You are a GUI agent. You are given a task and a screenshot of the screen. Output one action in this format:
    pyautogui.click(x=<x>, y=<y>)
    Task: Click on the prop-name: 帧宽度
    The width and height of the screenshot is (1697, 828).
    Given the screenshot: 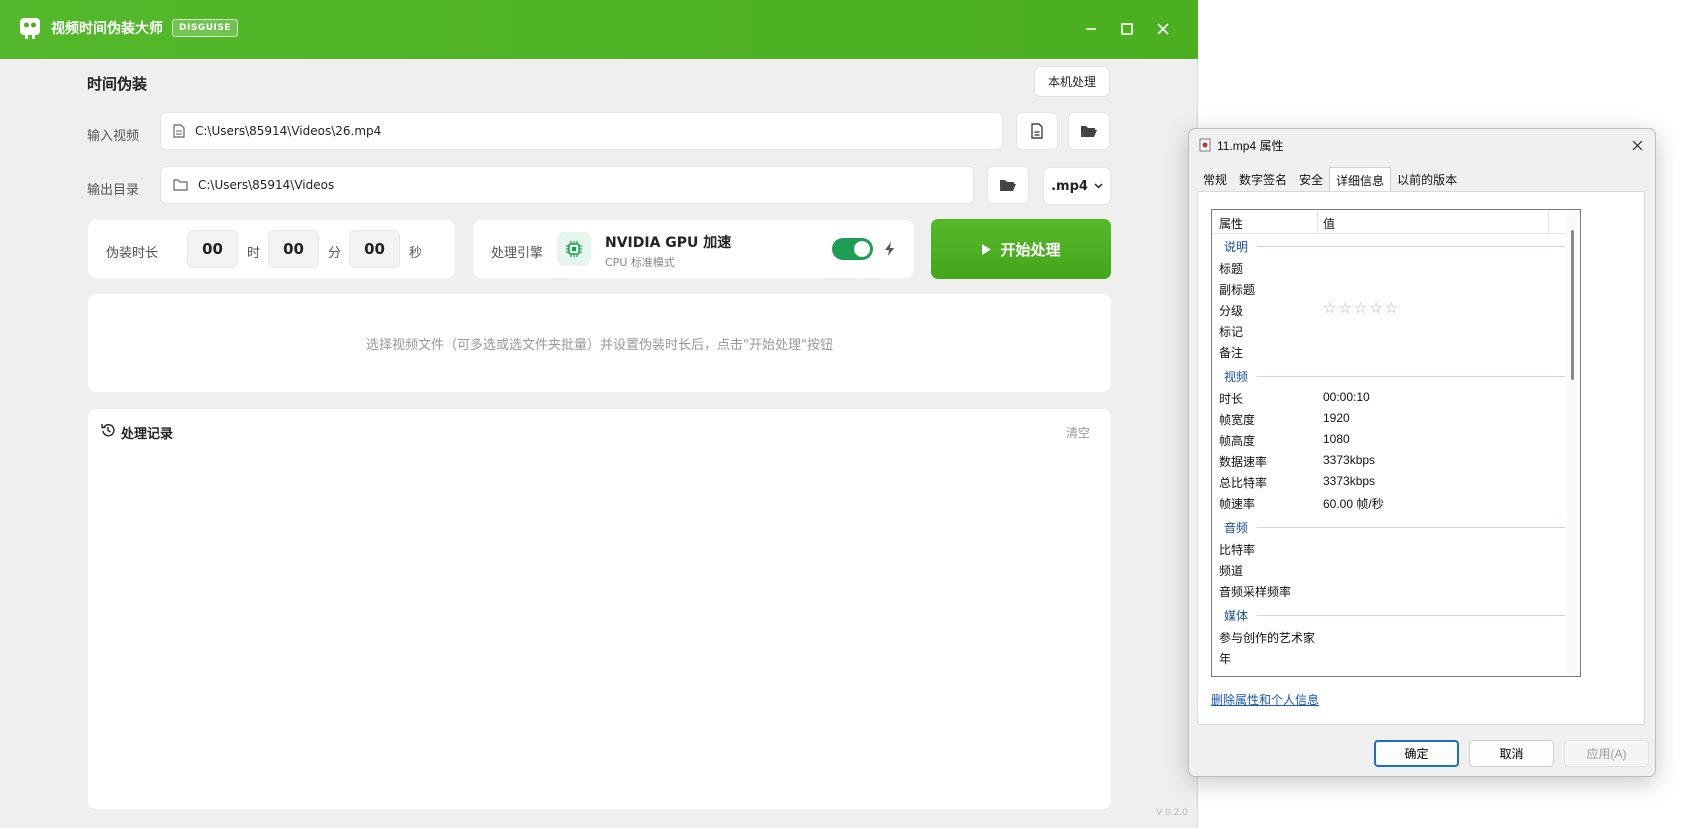 What is the action you would take?
    pyautogui.click(x=1237, y=420)
    